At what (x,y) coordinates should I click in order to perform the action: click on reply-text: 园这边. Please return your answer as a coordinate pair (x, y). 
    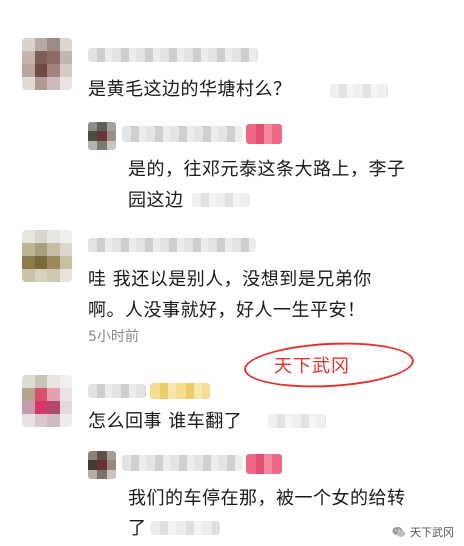
    Looking at the image, I should click on (156, 200).